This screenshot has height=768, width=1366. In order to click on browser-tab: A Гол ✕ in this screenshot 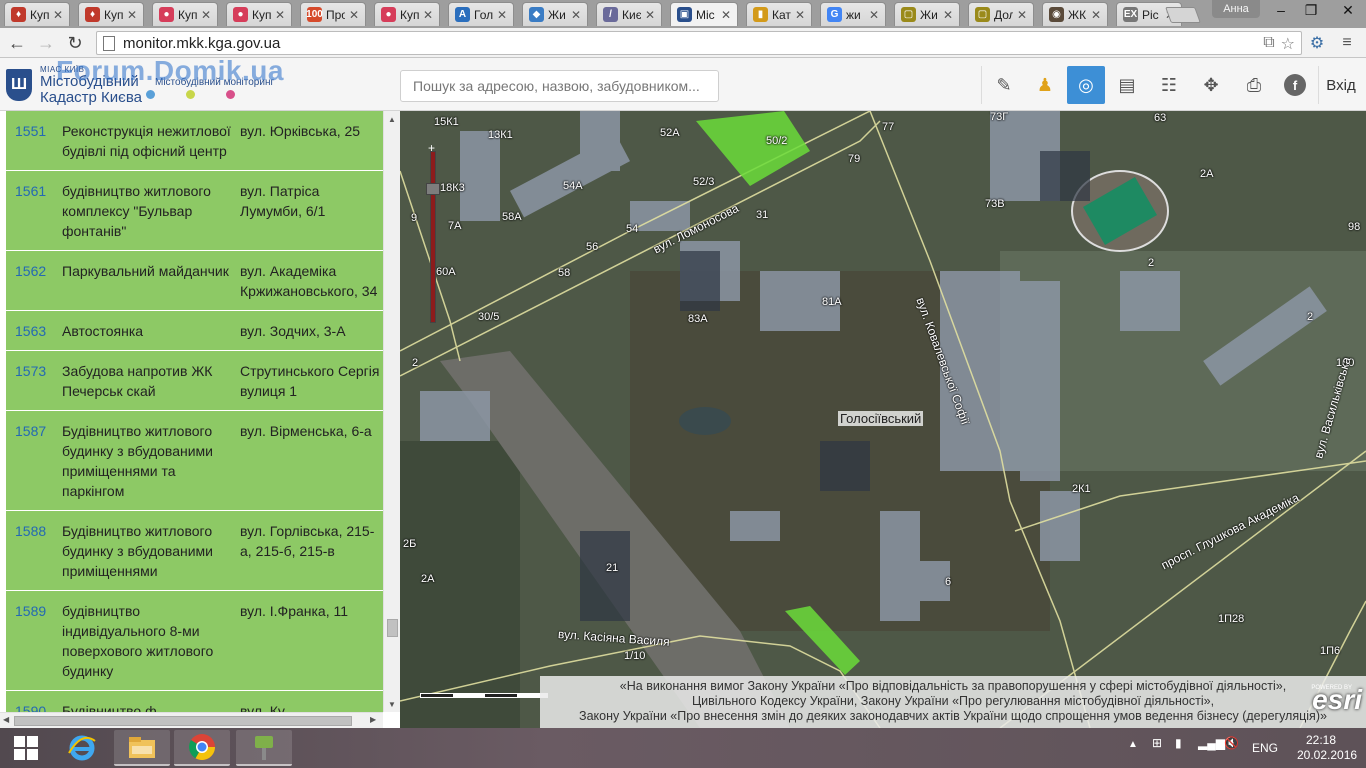, I will do `click(481, 14)`.